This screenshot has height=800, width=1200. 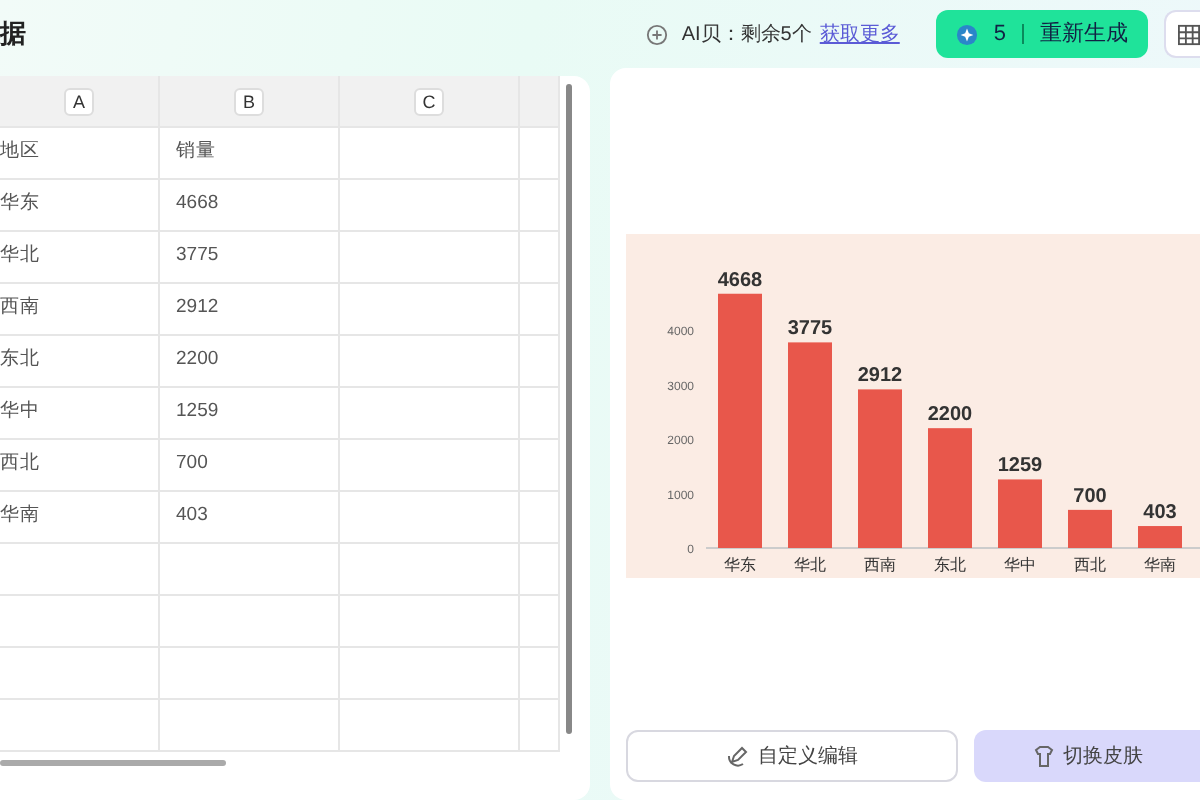 I want to click on data-label: 4668, so click(x=740, y=280).